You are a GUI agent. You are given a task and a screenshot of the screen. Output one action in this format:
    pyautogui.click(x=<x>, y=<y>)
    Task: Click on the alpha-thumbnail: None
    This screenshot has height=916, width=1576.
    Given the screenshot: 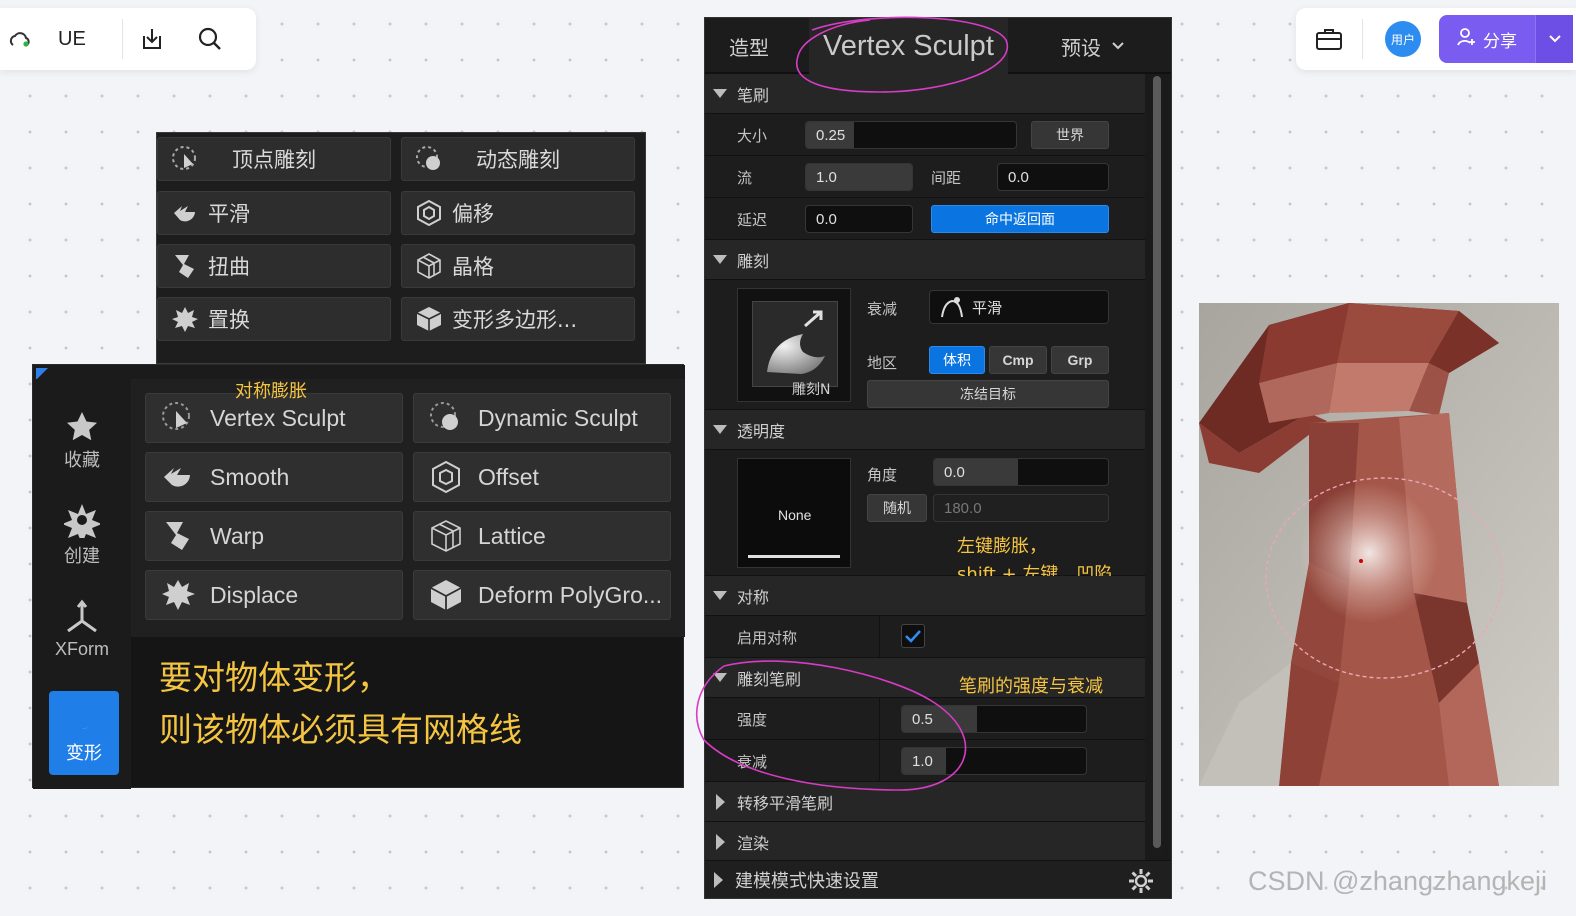 What is the action you would take?
    pyautogui.click(x=794, y=513)
    